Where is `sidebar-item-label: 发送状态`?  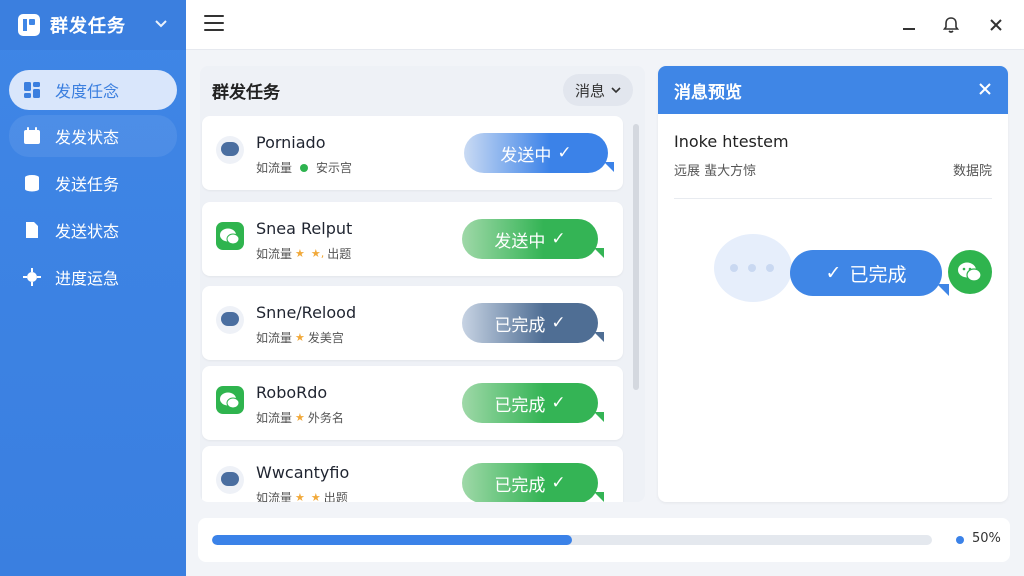 sidebar-item-label: 发送状态 is located at coordinates (87, 231).